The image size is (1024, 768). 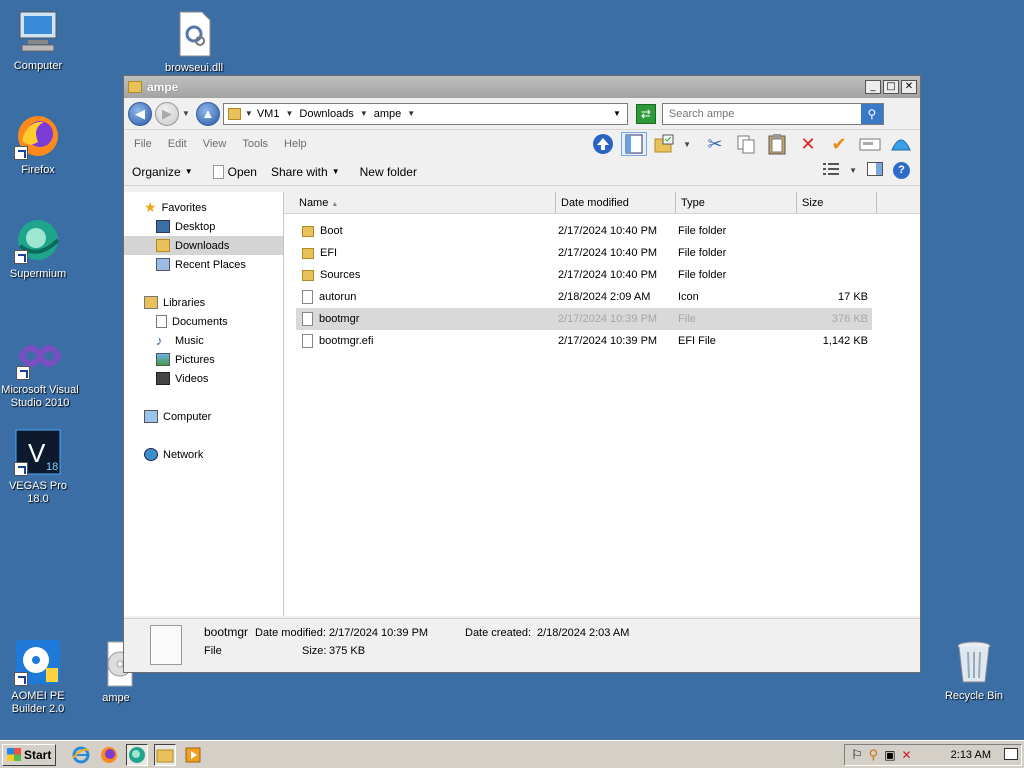 What do you see at coordinates (420, 202) in the screenshot?
I see `column-header-name: Name ▲` at bounding box center [420, 202].